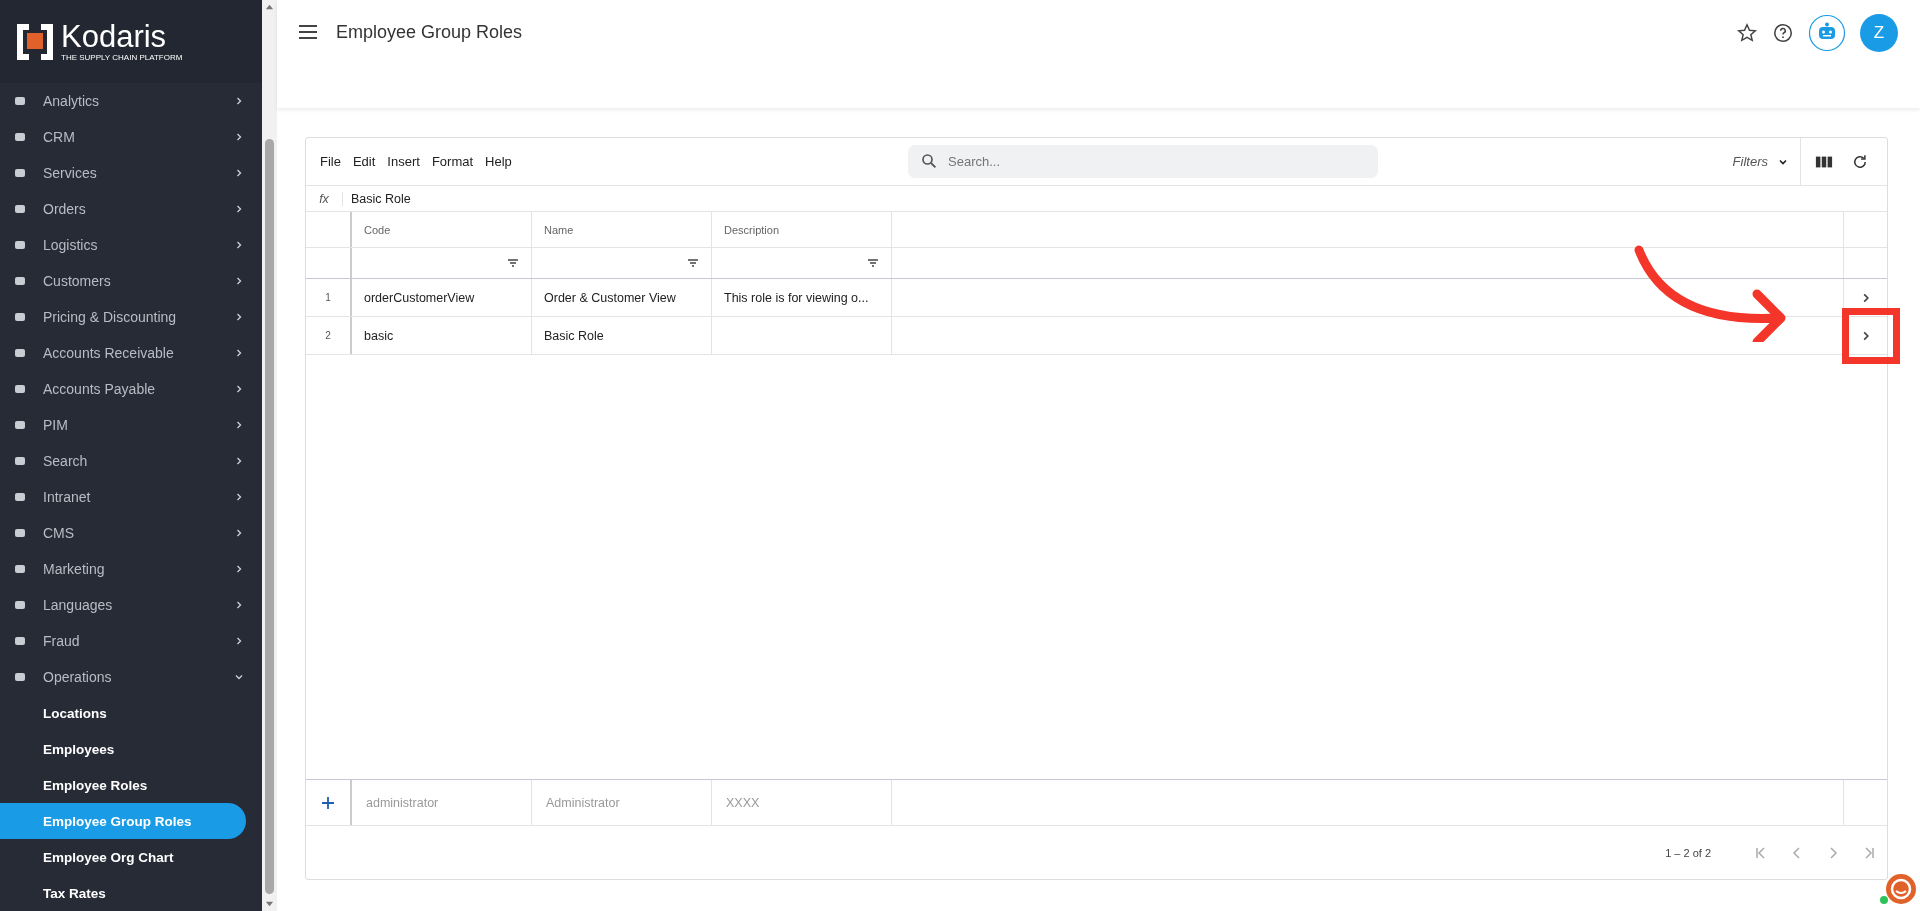 Image resolution: width=1920 pixels, height=911 pixels. What do you see at coordinates (131, 101) in the screenshot?
I see `sidebar-item: Analytics` at bounding box center [131, 101].